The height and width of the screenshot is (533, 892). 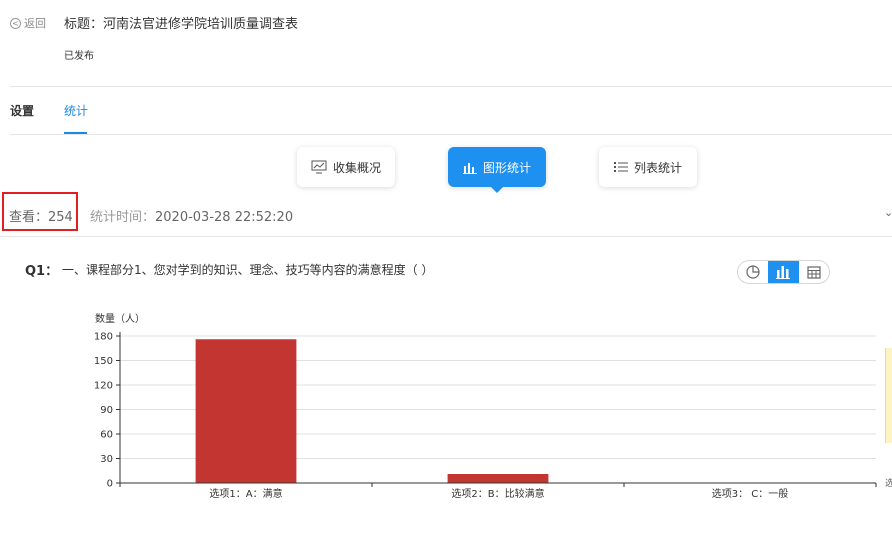 I want to click on y-tick-label: 90, so click(x=106, y=410).